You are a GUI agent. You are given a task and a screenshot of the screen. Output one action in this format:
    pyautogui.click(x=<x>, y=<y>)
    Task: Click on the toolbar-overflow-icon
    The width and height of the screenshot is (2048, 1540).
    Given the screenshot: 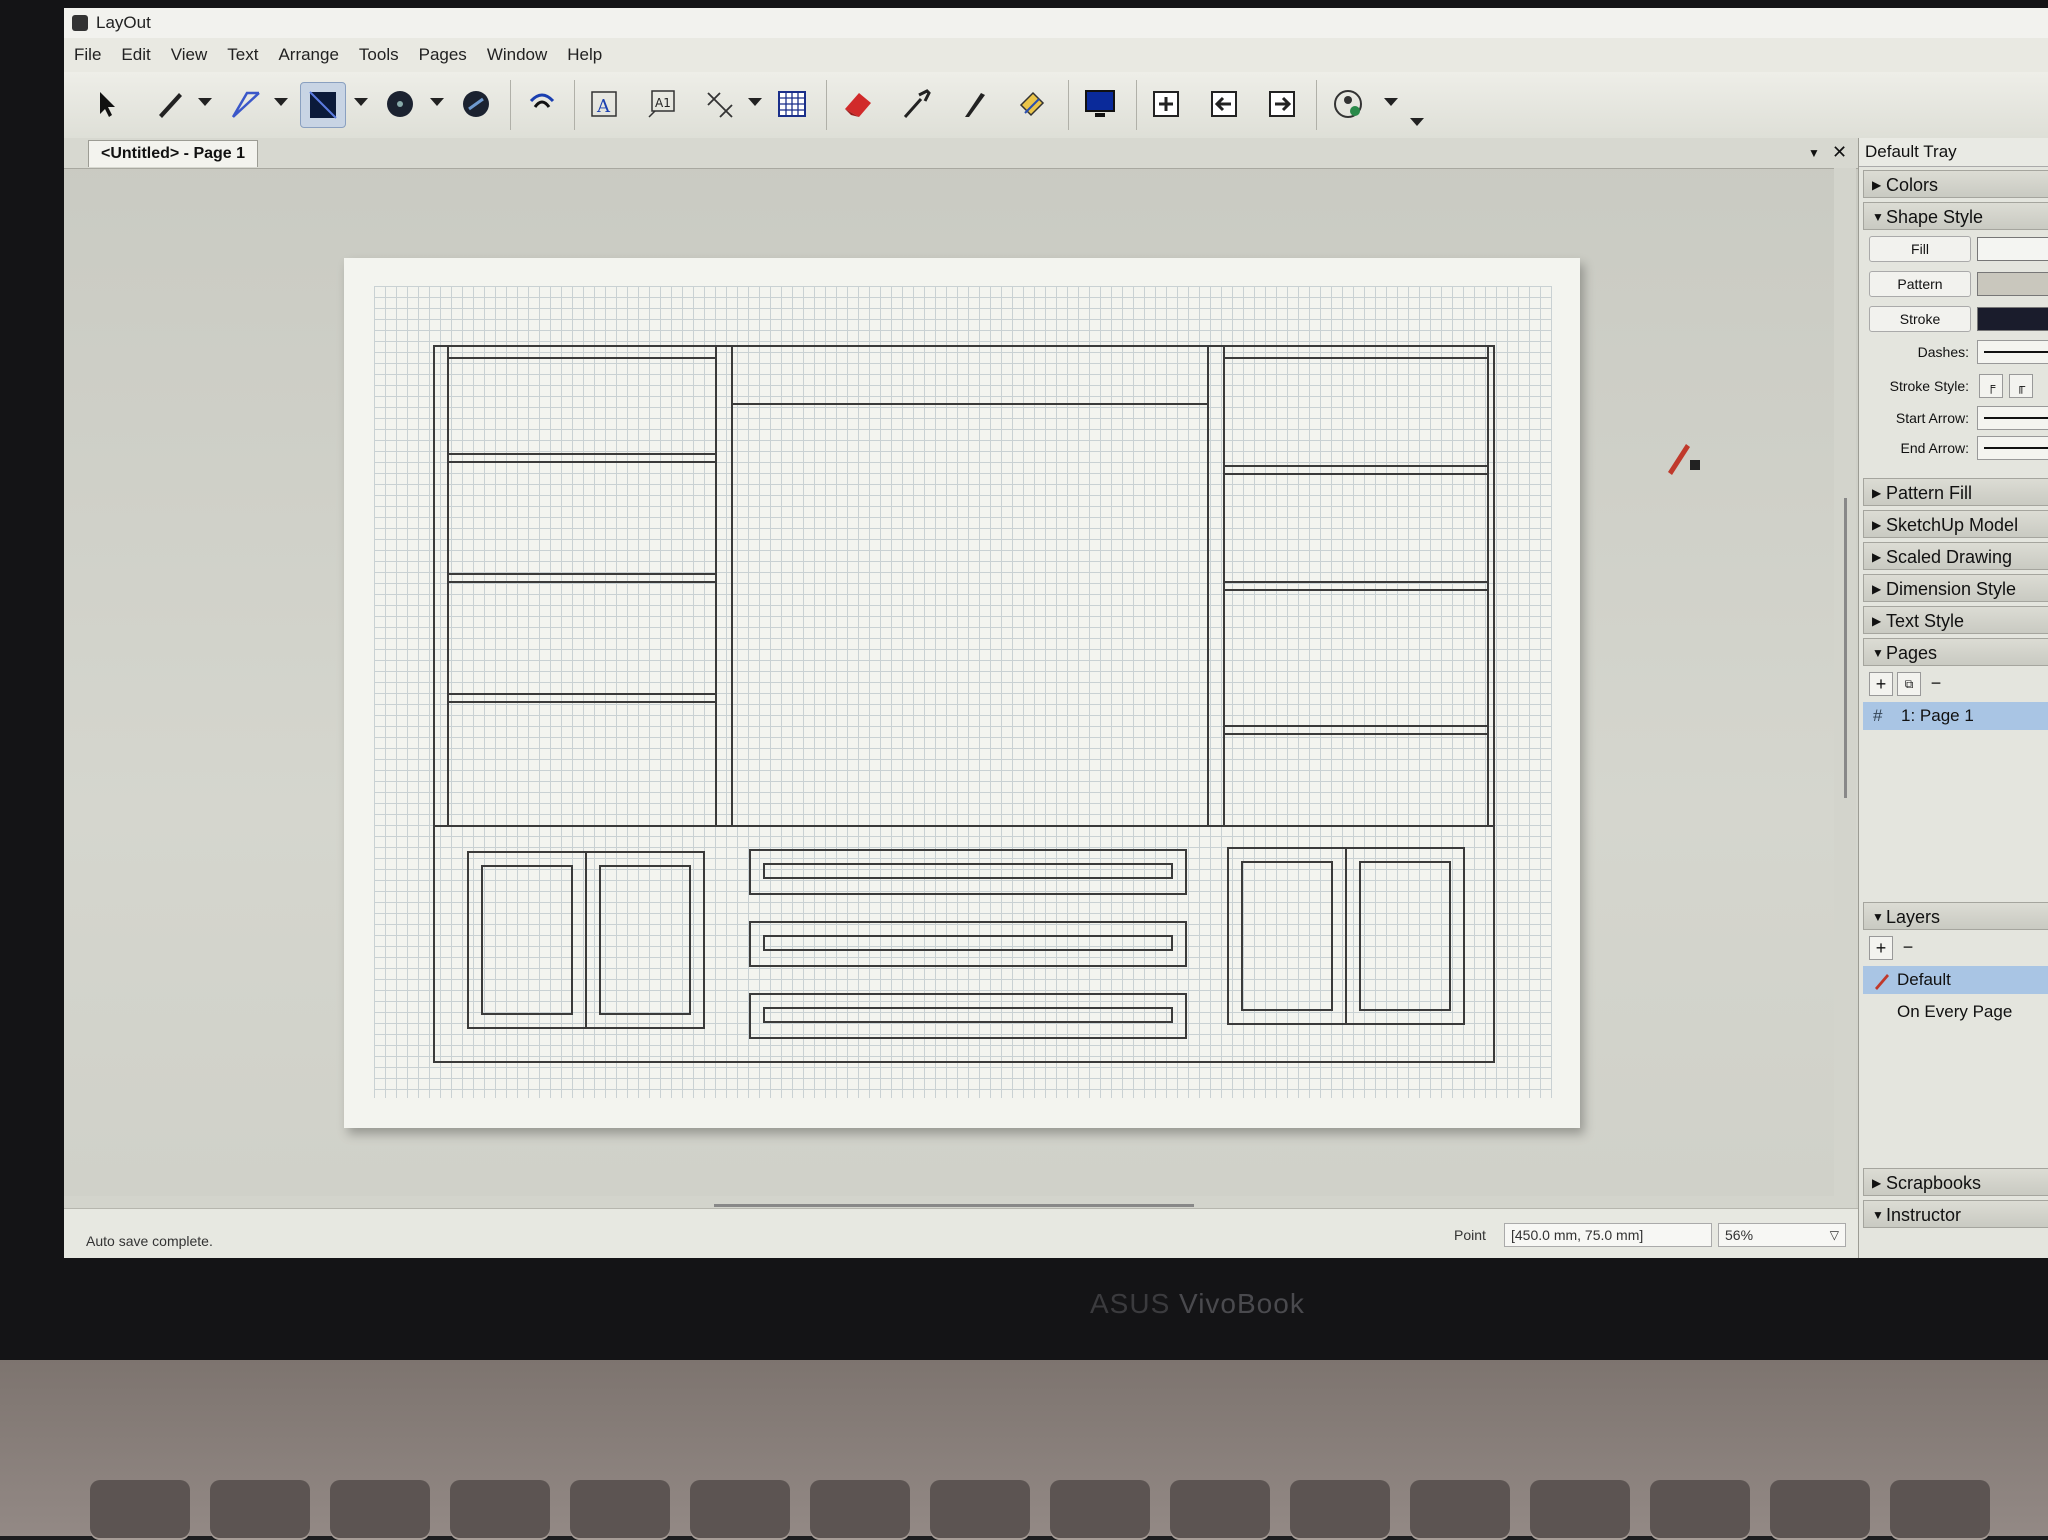 What is the action you would take?
    pyautogui.click(x=1417, y=122)
    